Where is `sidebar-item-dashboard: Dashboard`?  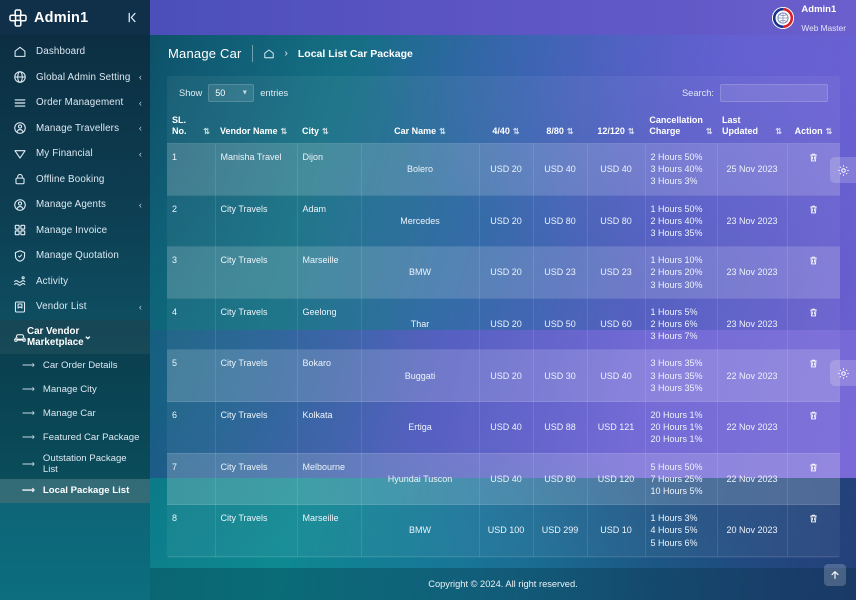
sidebar-item-dashboard: Dashboard is located at coordinates (75, 52).